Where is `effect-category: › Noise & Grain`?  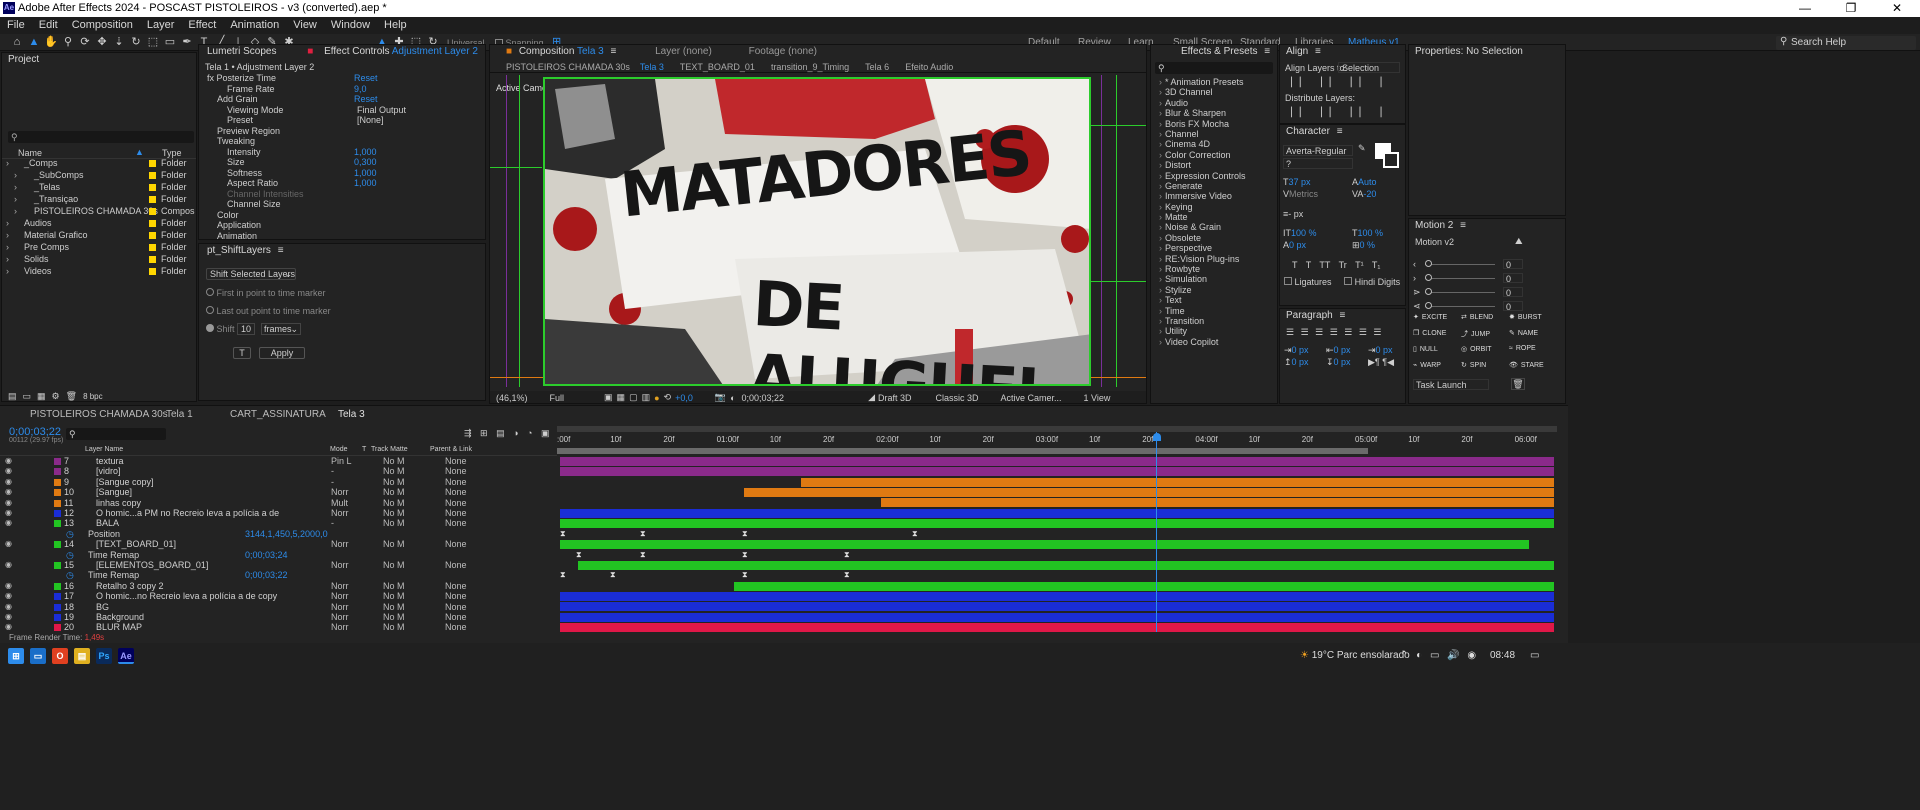
effect-category: › Noise & Grain is located at coordinates (1214, 227).